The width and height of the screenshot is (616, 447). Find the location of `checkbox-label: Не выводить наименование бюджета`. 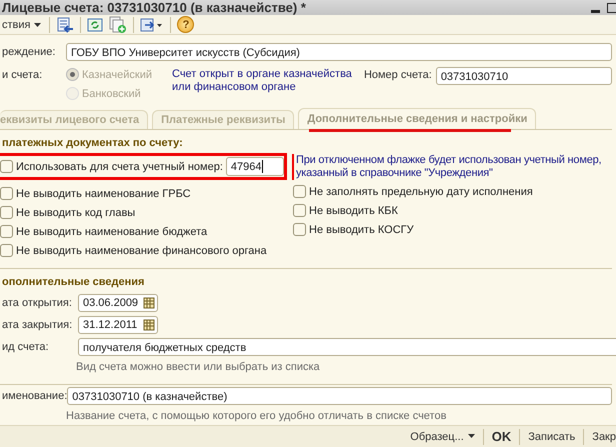

checkbox-label: Не выводить наименование бюджета is located at coordinates (112, 232).